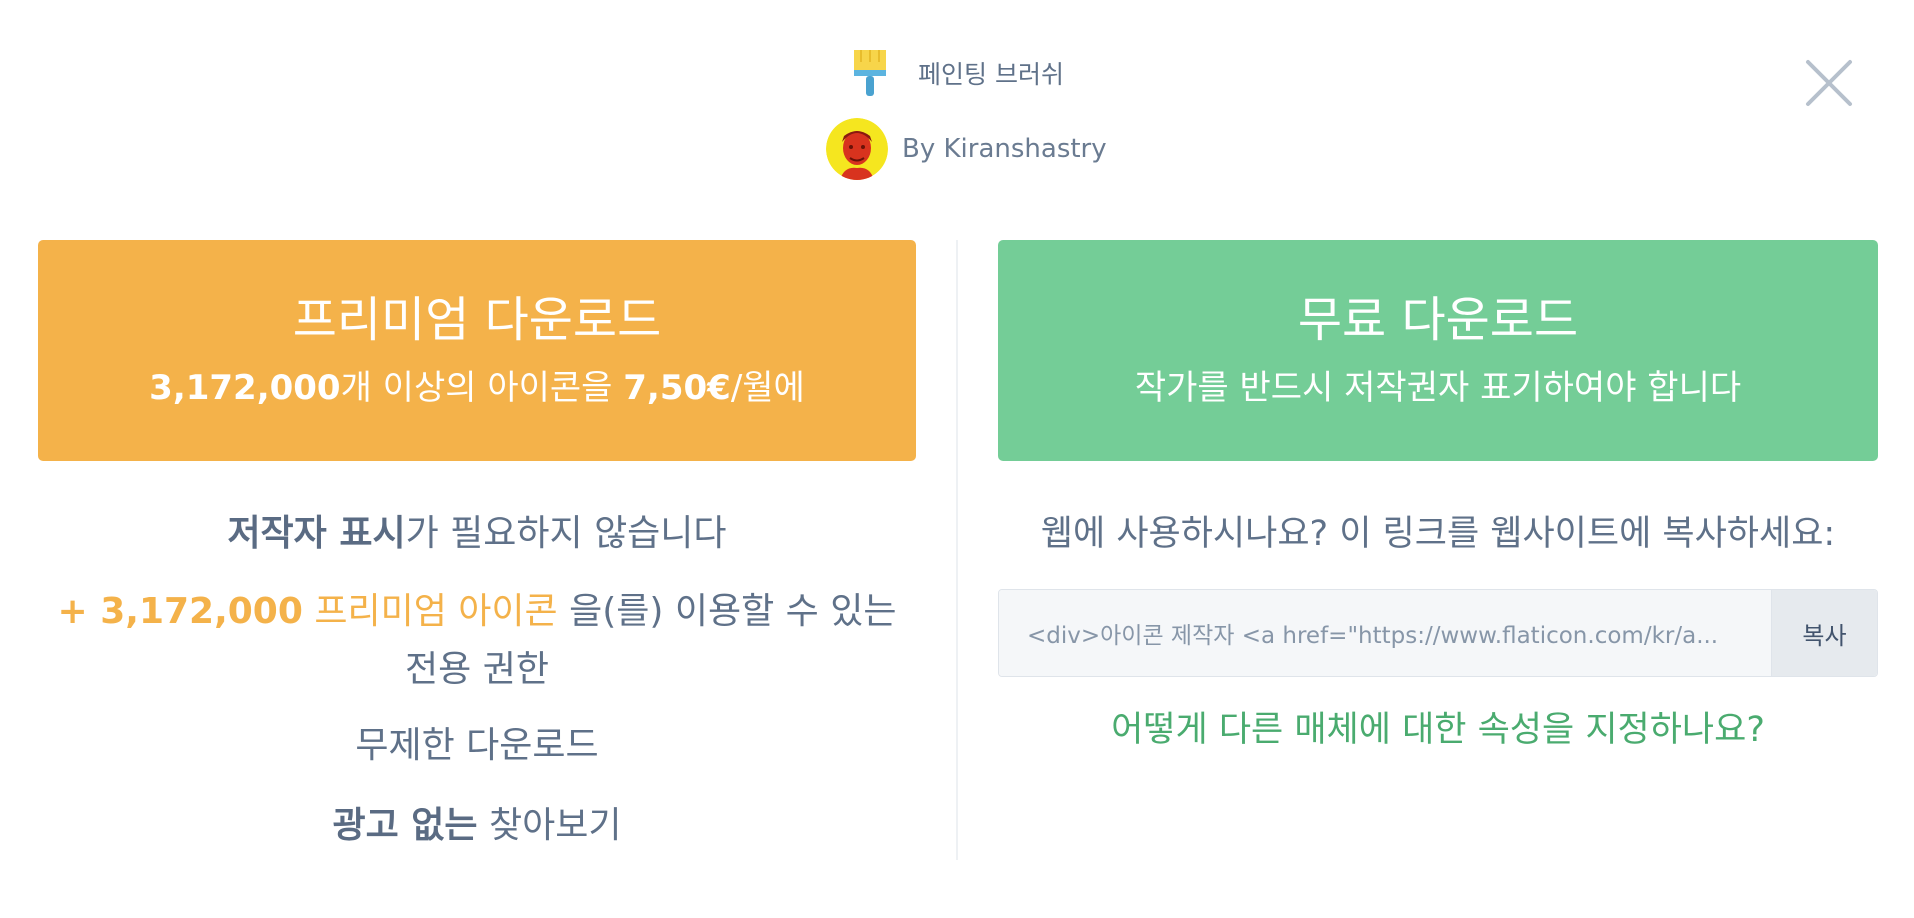  Describe the element at coordinates (1438, 730) in the screenshot. I see `attribution-help-link: 어떻게 다른 매체에 대한 속성을 지정하나요?` at that location.